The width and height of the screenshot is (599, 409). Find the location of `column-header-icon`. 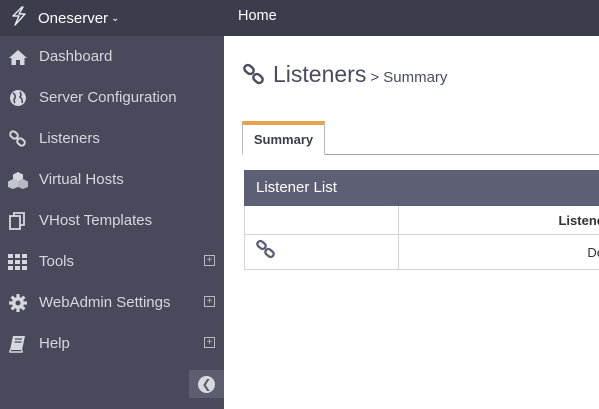

column-header-icon is located at coordinates (322, 220).